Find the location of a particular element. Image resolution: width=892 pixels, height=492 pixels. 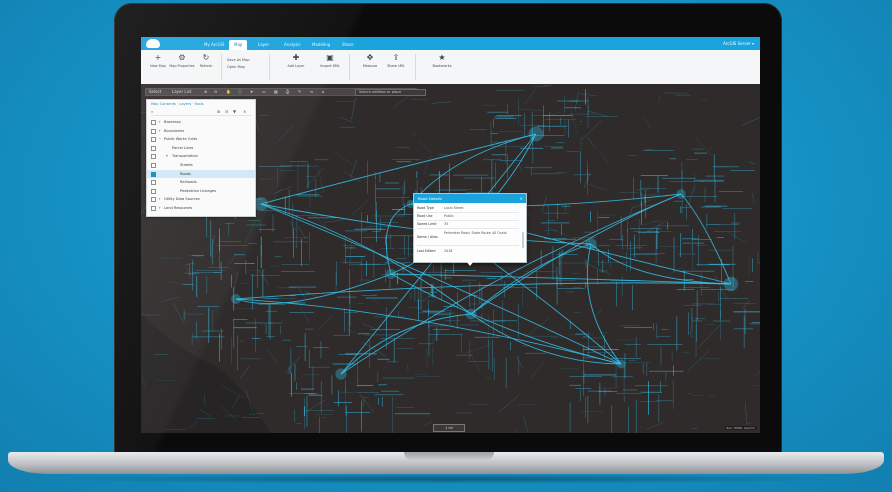

filter-icon: ▼ is located at coordinates (234, 112).